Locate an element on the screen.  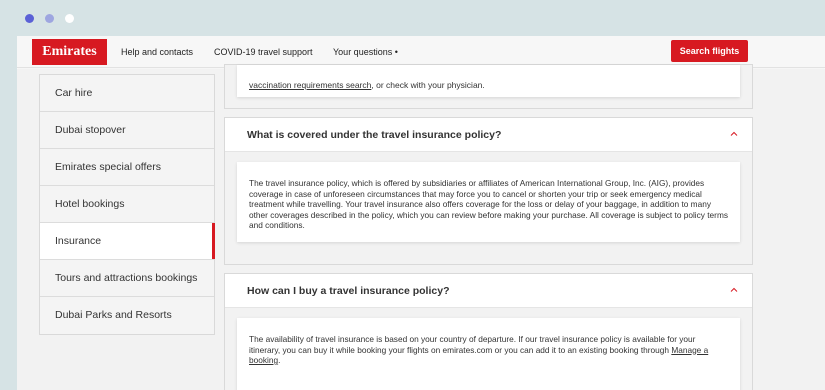
sidebar-item-tours-attractions: Tours and attractions bookings is located at coordinates (127, 278).